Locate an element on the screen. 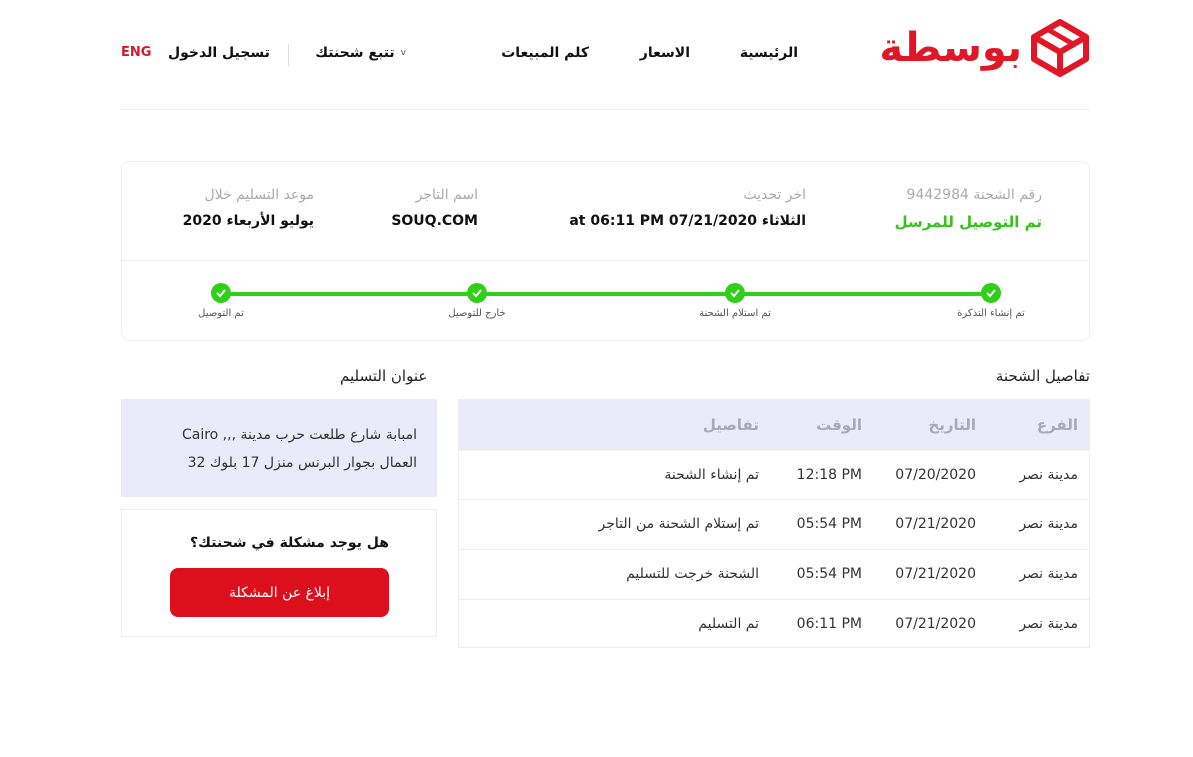 Image resolution: width=1193 pixels, height=757 pixels. header-date: التاريخ is located at coordinates (952, 425).